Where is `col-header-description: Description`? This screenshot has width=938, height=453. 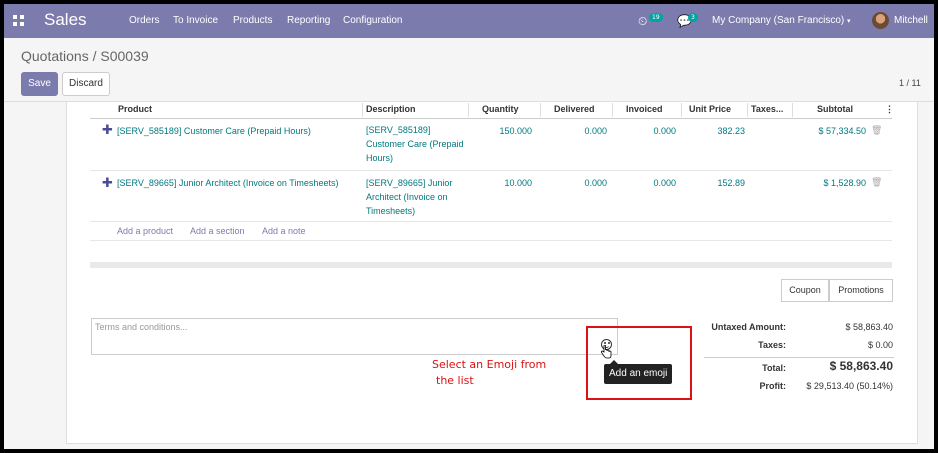
col-header-description: Description is located at coordinates (391, 109).